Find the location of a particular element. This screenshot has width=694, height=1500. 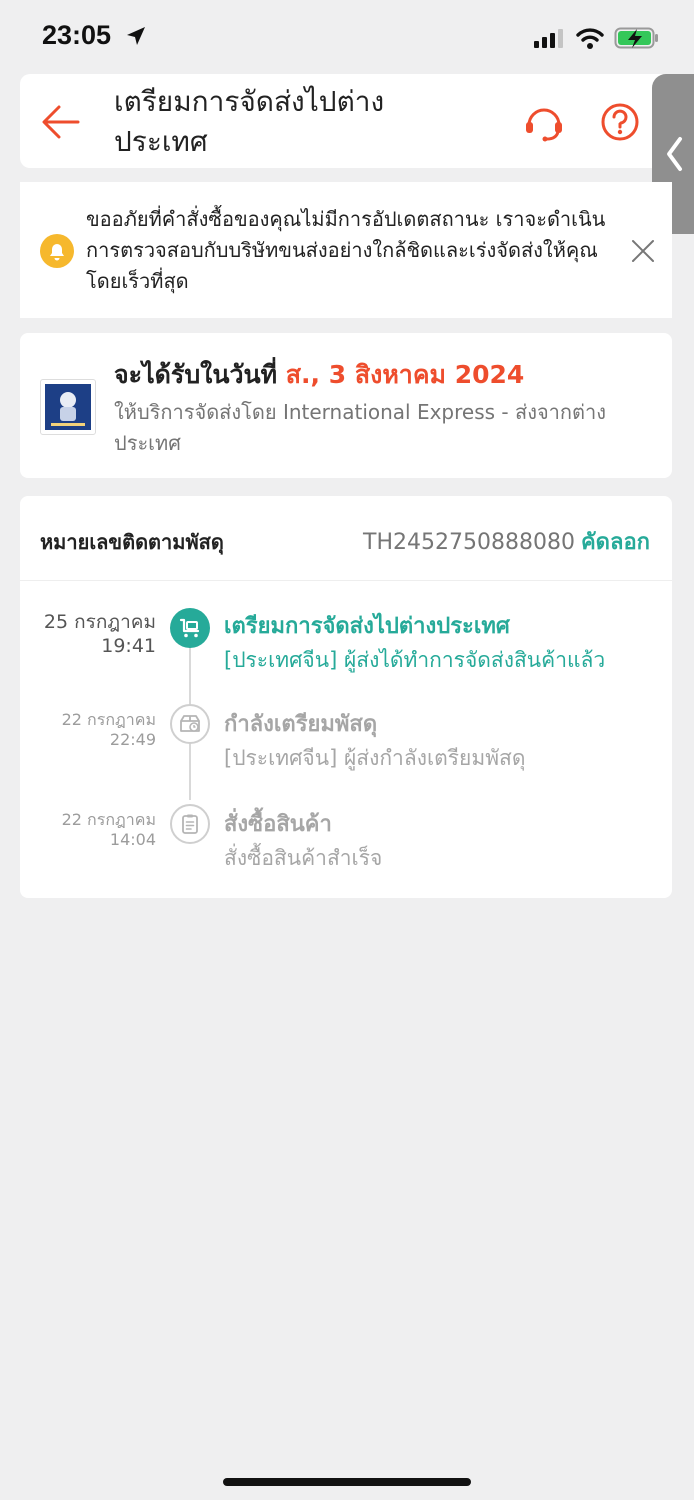

tracking-number-row: TH2452750888080 คัดลอก is located at coordinates (506, 541).